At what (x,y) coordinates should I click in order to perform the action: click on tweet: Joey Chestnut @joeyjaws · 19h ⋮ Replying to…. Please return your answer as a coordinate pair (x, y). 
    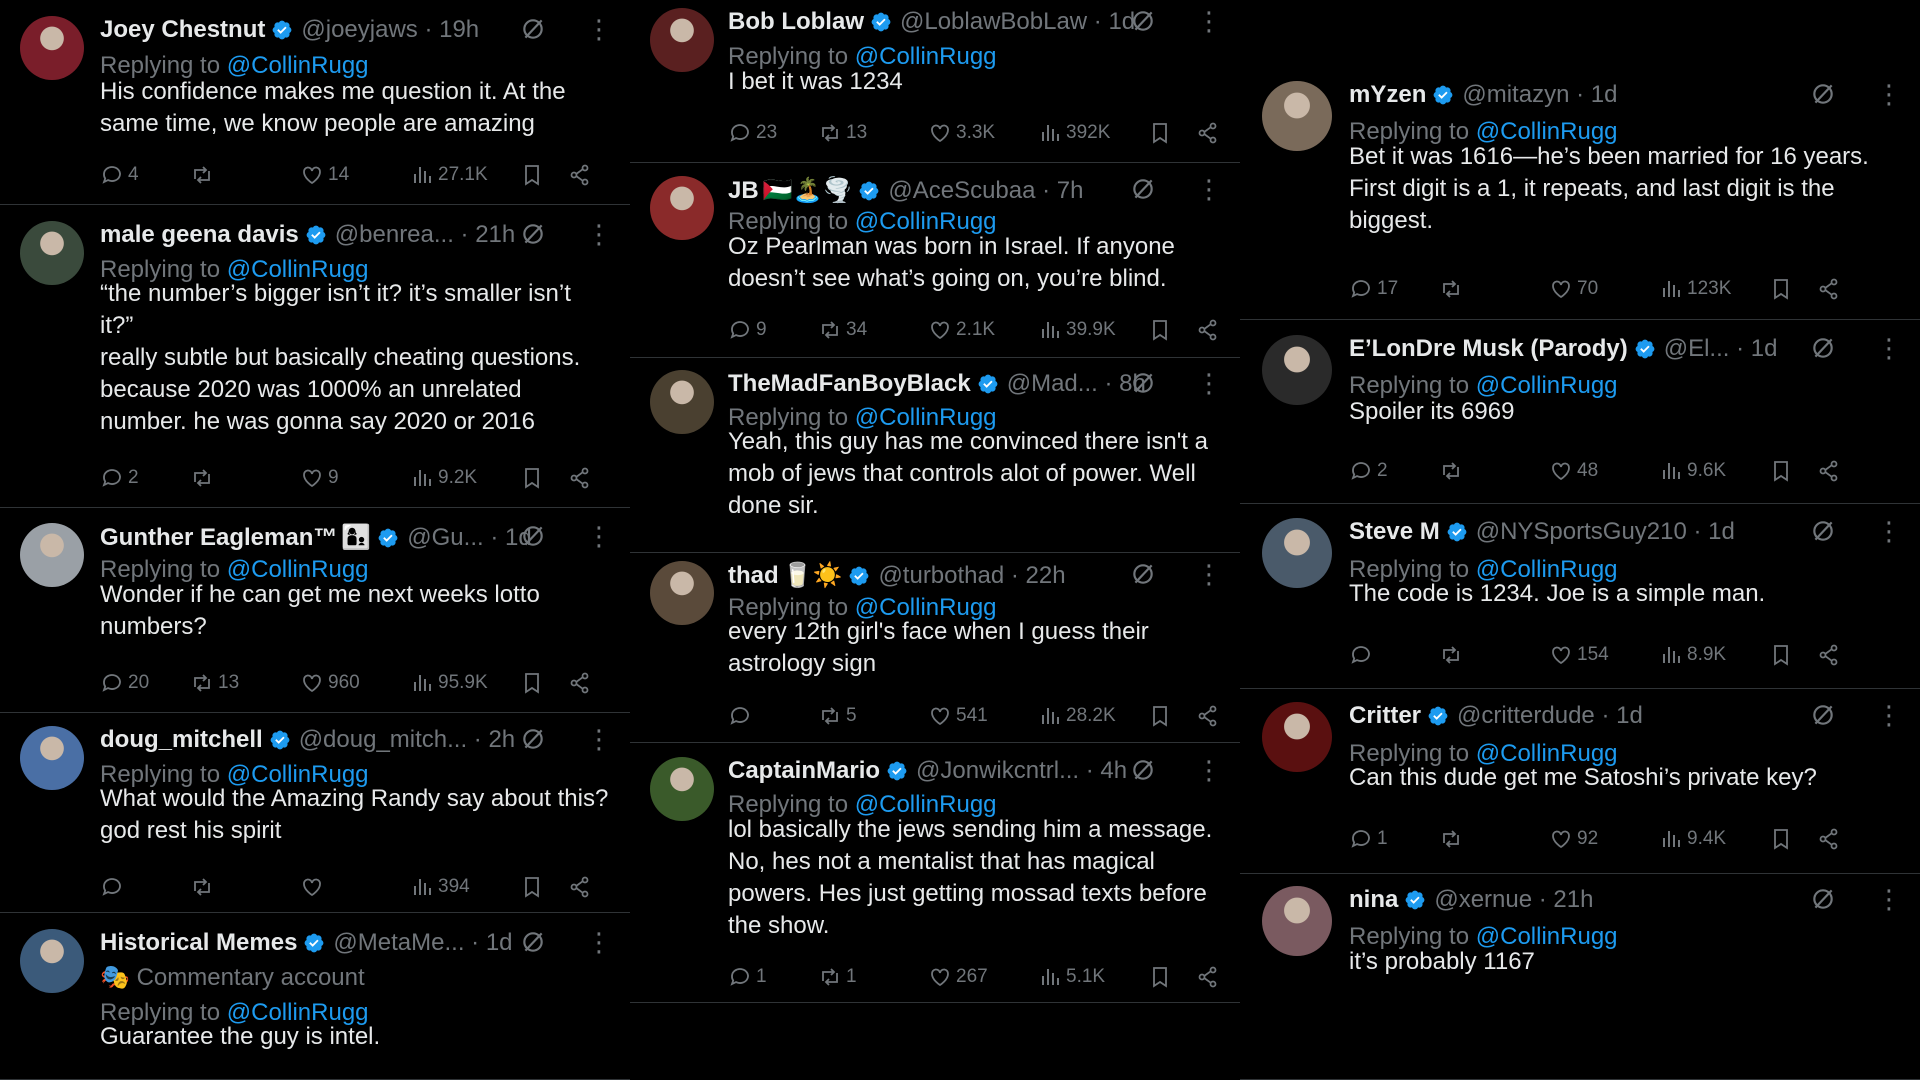
    Looking at the image, I should click on (315, 102).